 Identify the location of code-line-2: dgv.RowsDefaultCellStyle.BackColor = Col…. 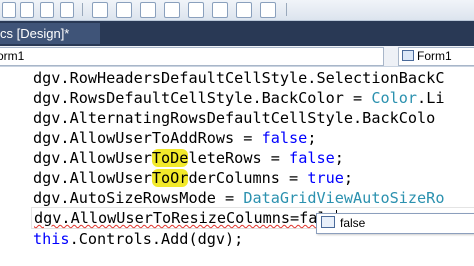
(239, 98).